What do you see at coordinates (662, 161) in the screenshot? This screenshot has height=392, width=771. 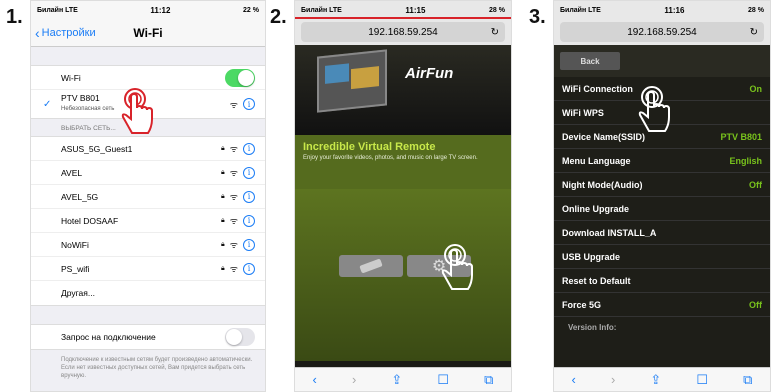 I see `setting-row: Menu Language English` at bounding box center [662, 161].